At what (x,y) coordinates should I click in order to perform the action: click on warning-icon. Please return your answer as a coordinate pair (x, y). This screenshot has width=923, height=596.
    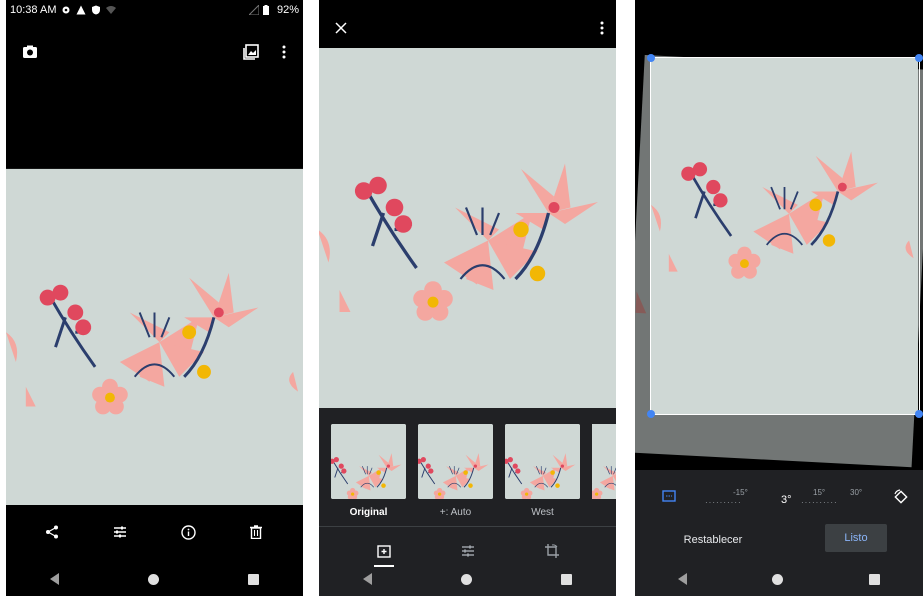
    Looking at the image, I should click on (81, 10).